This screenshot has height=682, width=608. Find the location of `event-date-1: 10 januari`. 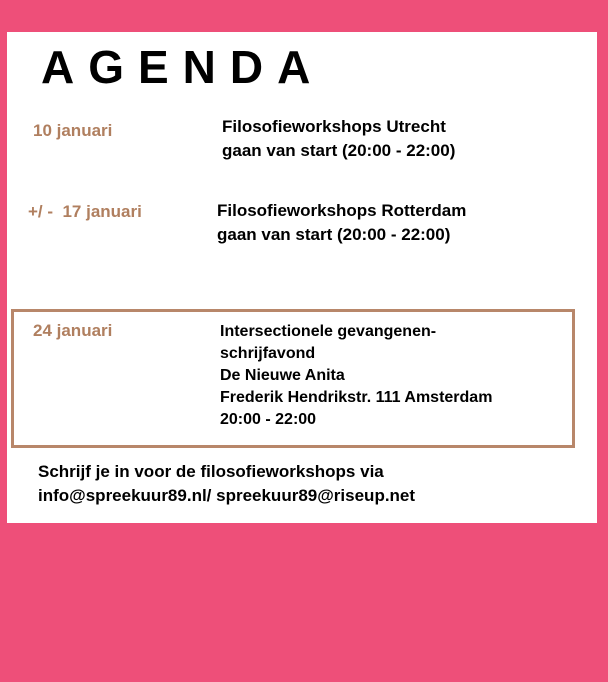

event-date-1: 10 januari is located at coordinates (73, 130).